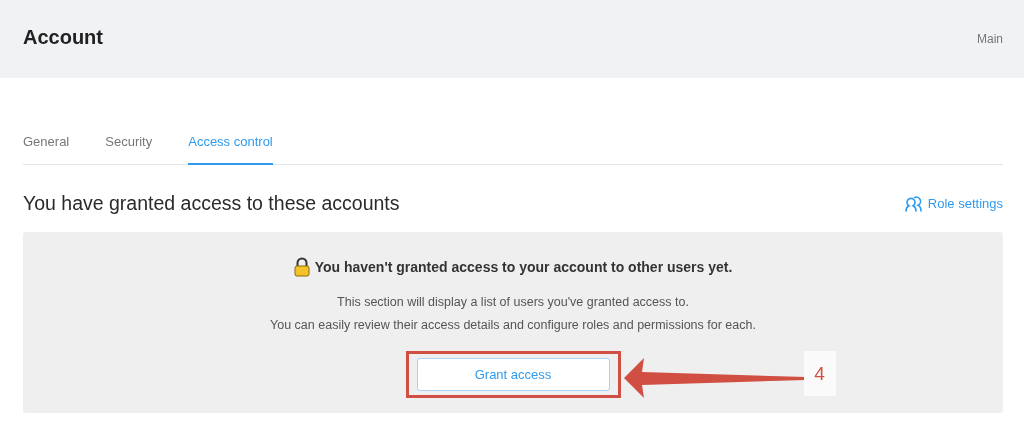  What do you see at coordinates (46, 148) in the screenshot?
I see `tab: General` at bounding box center [46, 148].